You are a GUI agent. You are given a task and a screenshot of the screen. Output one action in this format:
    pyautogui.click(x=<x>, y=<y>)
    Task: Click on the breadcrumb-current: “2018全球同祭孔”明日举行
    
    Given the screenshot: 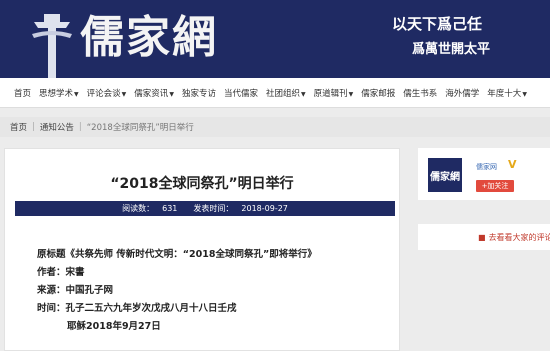 What is the action you would take?
    pyautogui.click(x=140, y=128)
    